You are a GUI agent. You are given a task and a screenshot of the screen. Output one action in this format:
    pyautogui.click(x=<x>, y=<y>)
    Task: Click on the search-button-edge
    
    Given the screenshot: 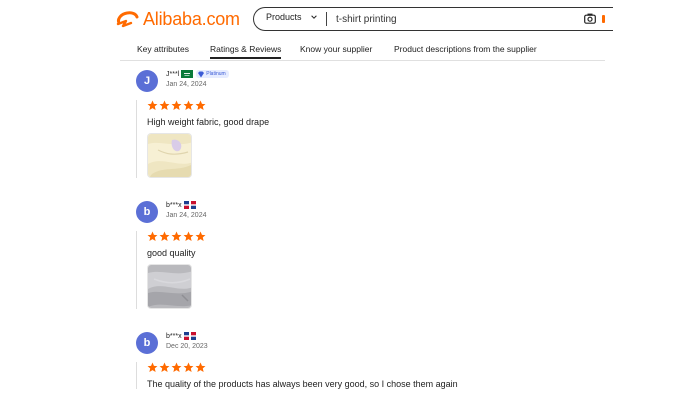 What is the action you would take?
    pyautogui.click(x=603, y=19)
    